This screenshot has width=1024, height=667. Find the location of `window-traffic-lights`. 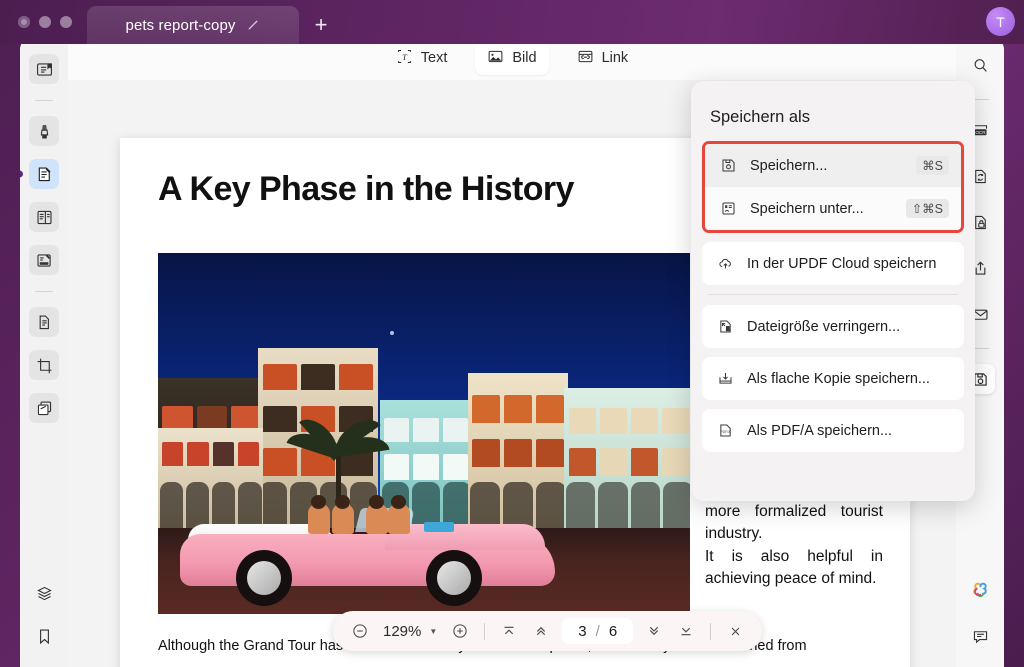

window-traffic-lights is located at coordinates (45, 22).